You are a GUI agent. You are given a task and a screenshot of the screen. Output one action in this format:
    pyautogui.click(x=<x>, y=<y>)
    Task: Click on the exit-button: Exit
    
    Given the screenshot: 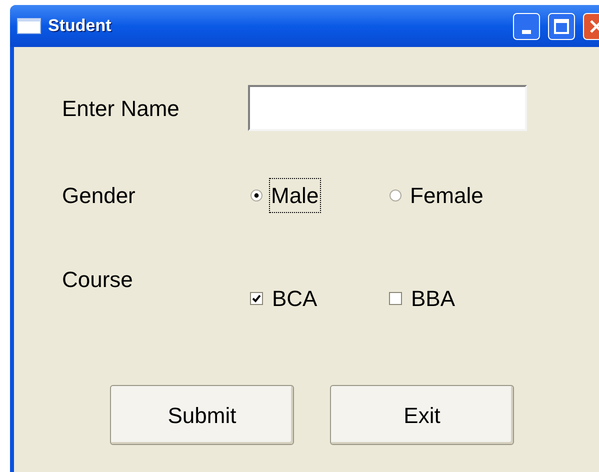 What is the action you would take?
    pyautogui.click(x=422, y=415)
    